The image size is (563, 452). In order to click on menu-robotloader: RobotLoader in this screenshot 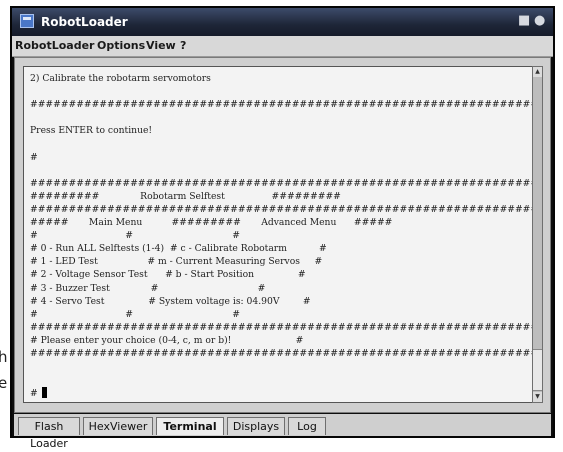, I will do `click(54, 45)`.